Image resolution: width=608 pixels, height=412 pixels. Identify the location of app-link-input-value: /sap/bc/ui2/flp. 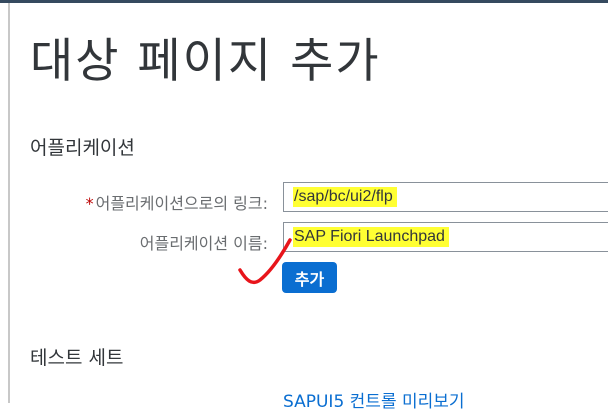
(345, 197).